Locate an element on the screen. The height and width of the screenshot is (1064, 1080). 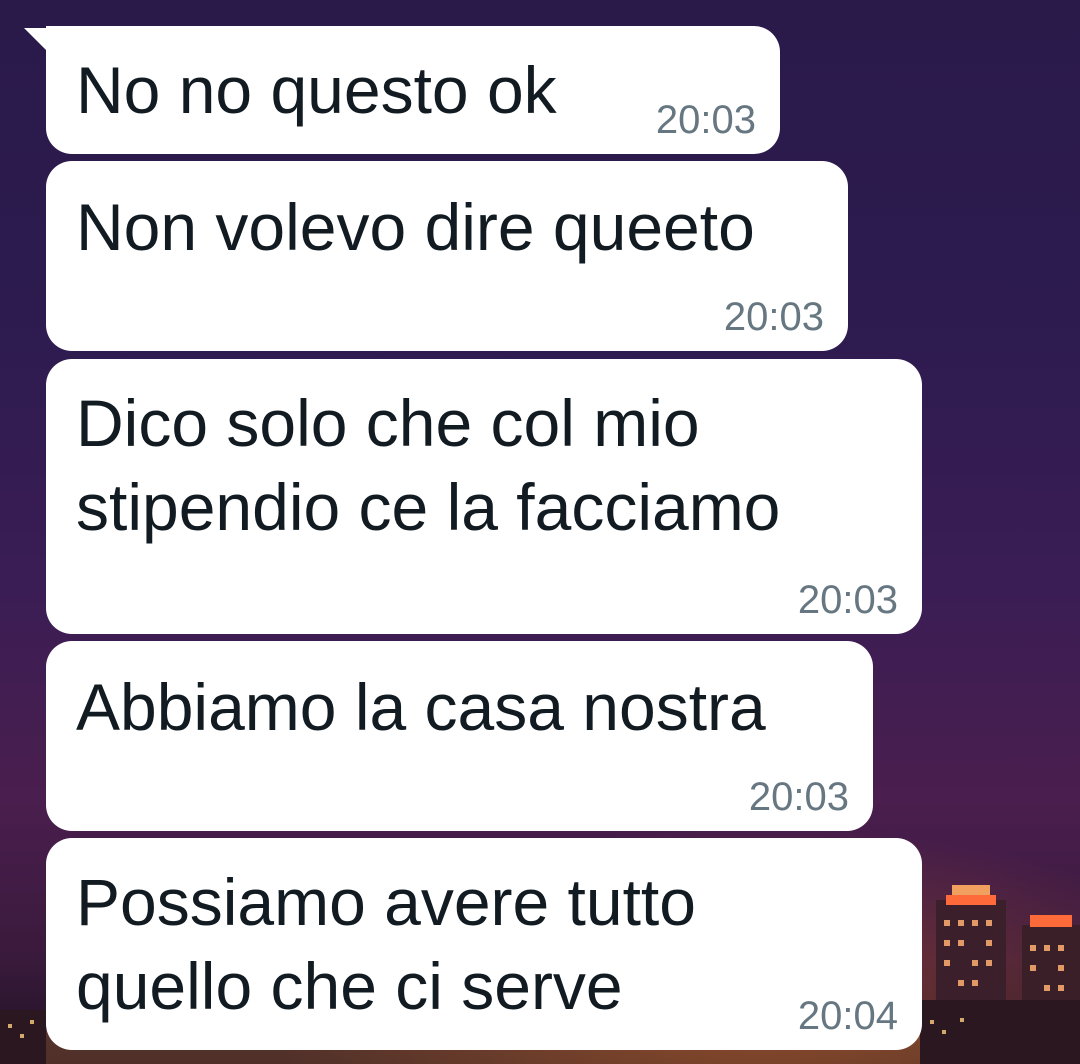
message-bubble: Abbiamo la casa nostra 20:03 is located at coordinates (459, 736).